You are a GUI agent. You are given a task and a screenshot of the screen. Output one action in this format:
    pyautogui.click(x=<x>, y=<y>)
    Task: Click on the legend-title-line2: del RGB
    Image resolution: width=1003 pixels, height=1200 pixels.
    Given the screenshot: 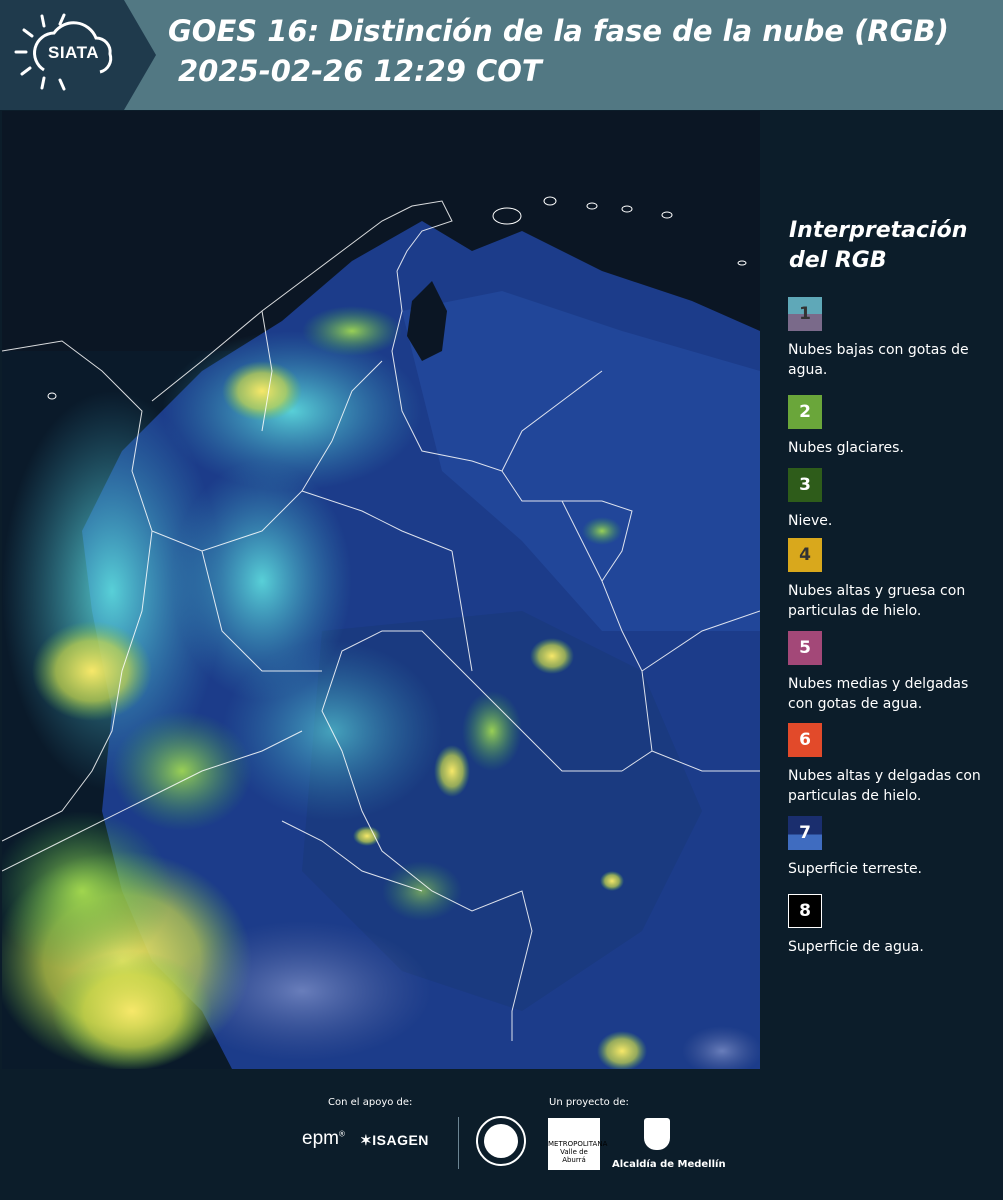 What is the action you would take?
    pyautogui.click(x=838, y=260)
    